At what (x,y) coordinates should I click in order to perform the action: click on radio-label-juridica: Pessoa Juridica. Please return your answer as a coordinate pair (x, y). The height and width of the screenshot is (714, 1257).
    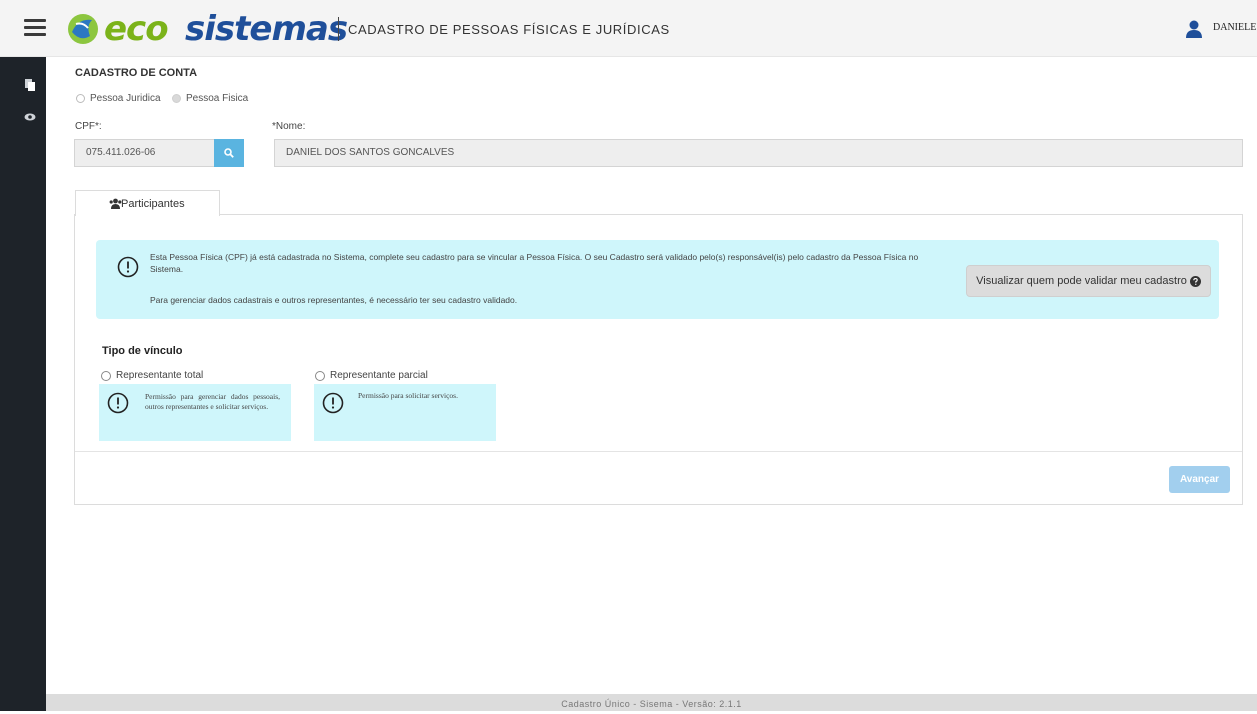
    Looking at the image, I should click on (125, 98).